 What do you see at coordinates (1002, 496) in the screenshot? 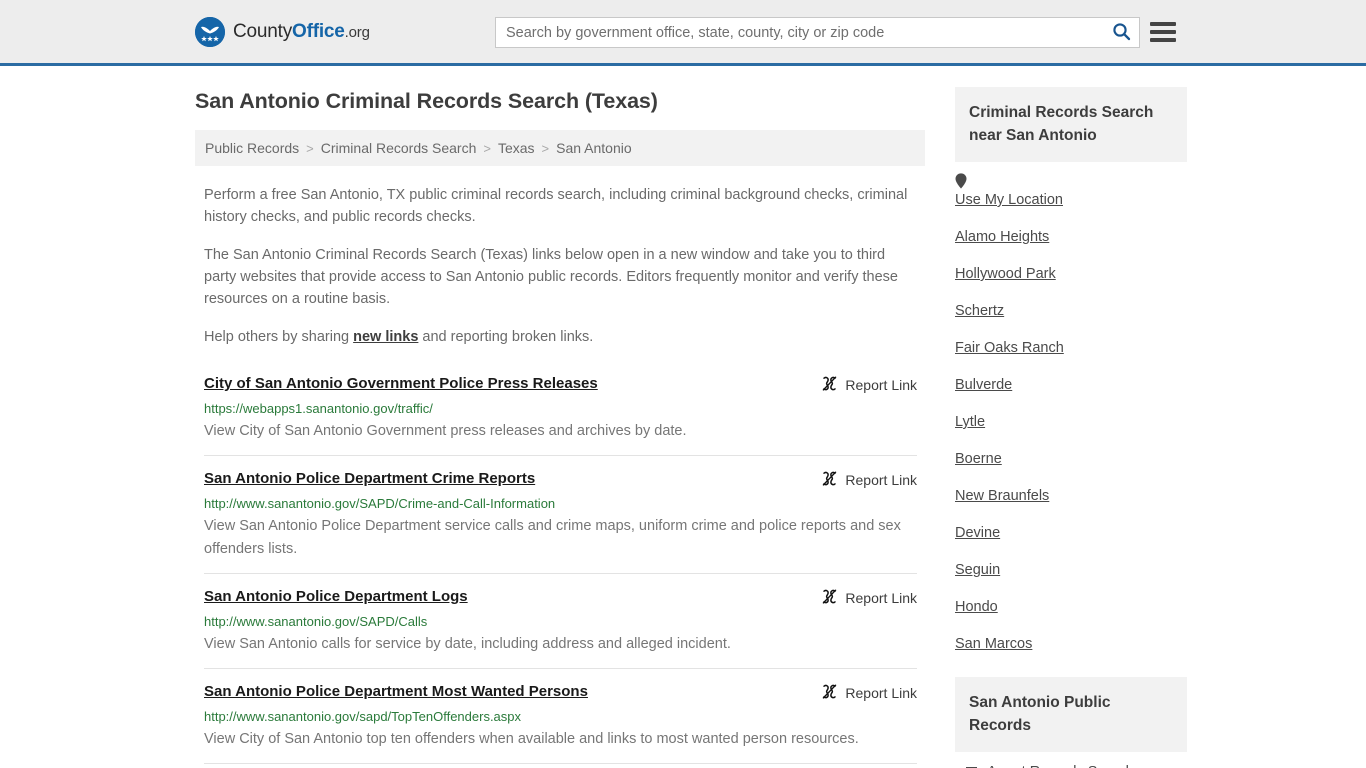
I see `sidebar-city-new-braunfels: New Braunfels` at bounding box center [1002, 496].